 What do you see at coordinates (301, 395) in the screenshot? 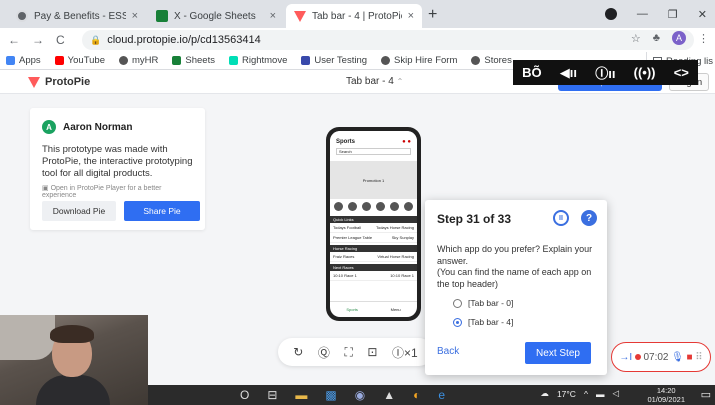
I see `file-explorer-icon: ▬` at bounding box center [301, 395].